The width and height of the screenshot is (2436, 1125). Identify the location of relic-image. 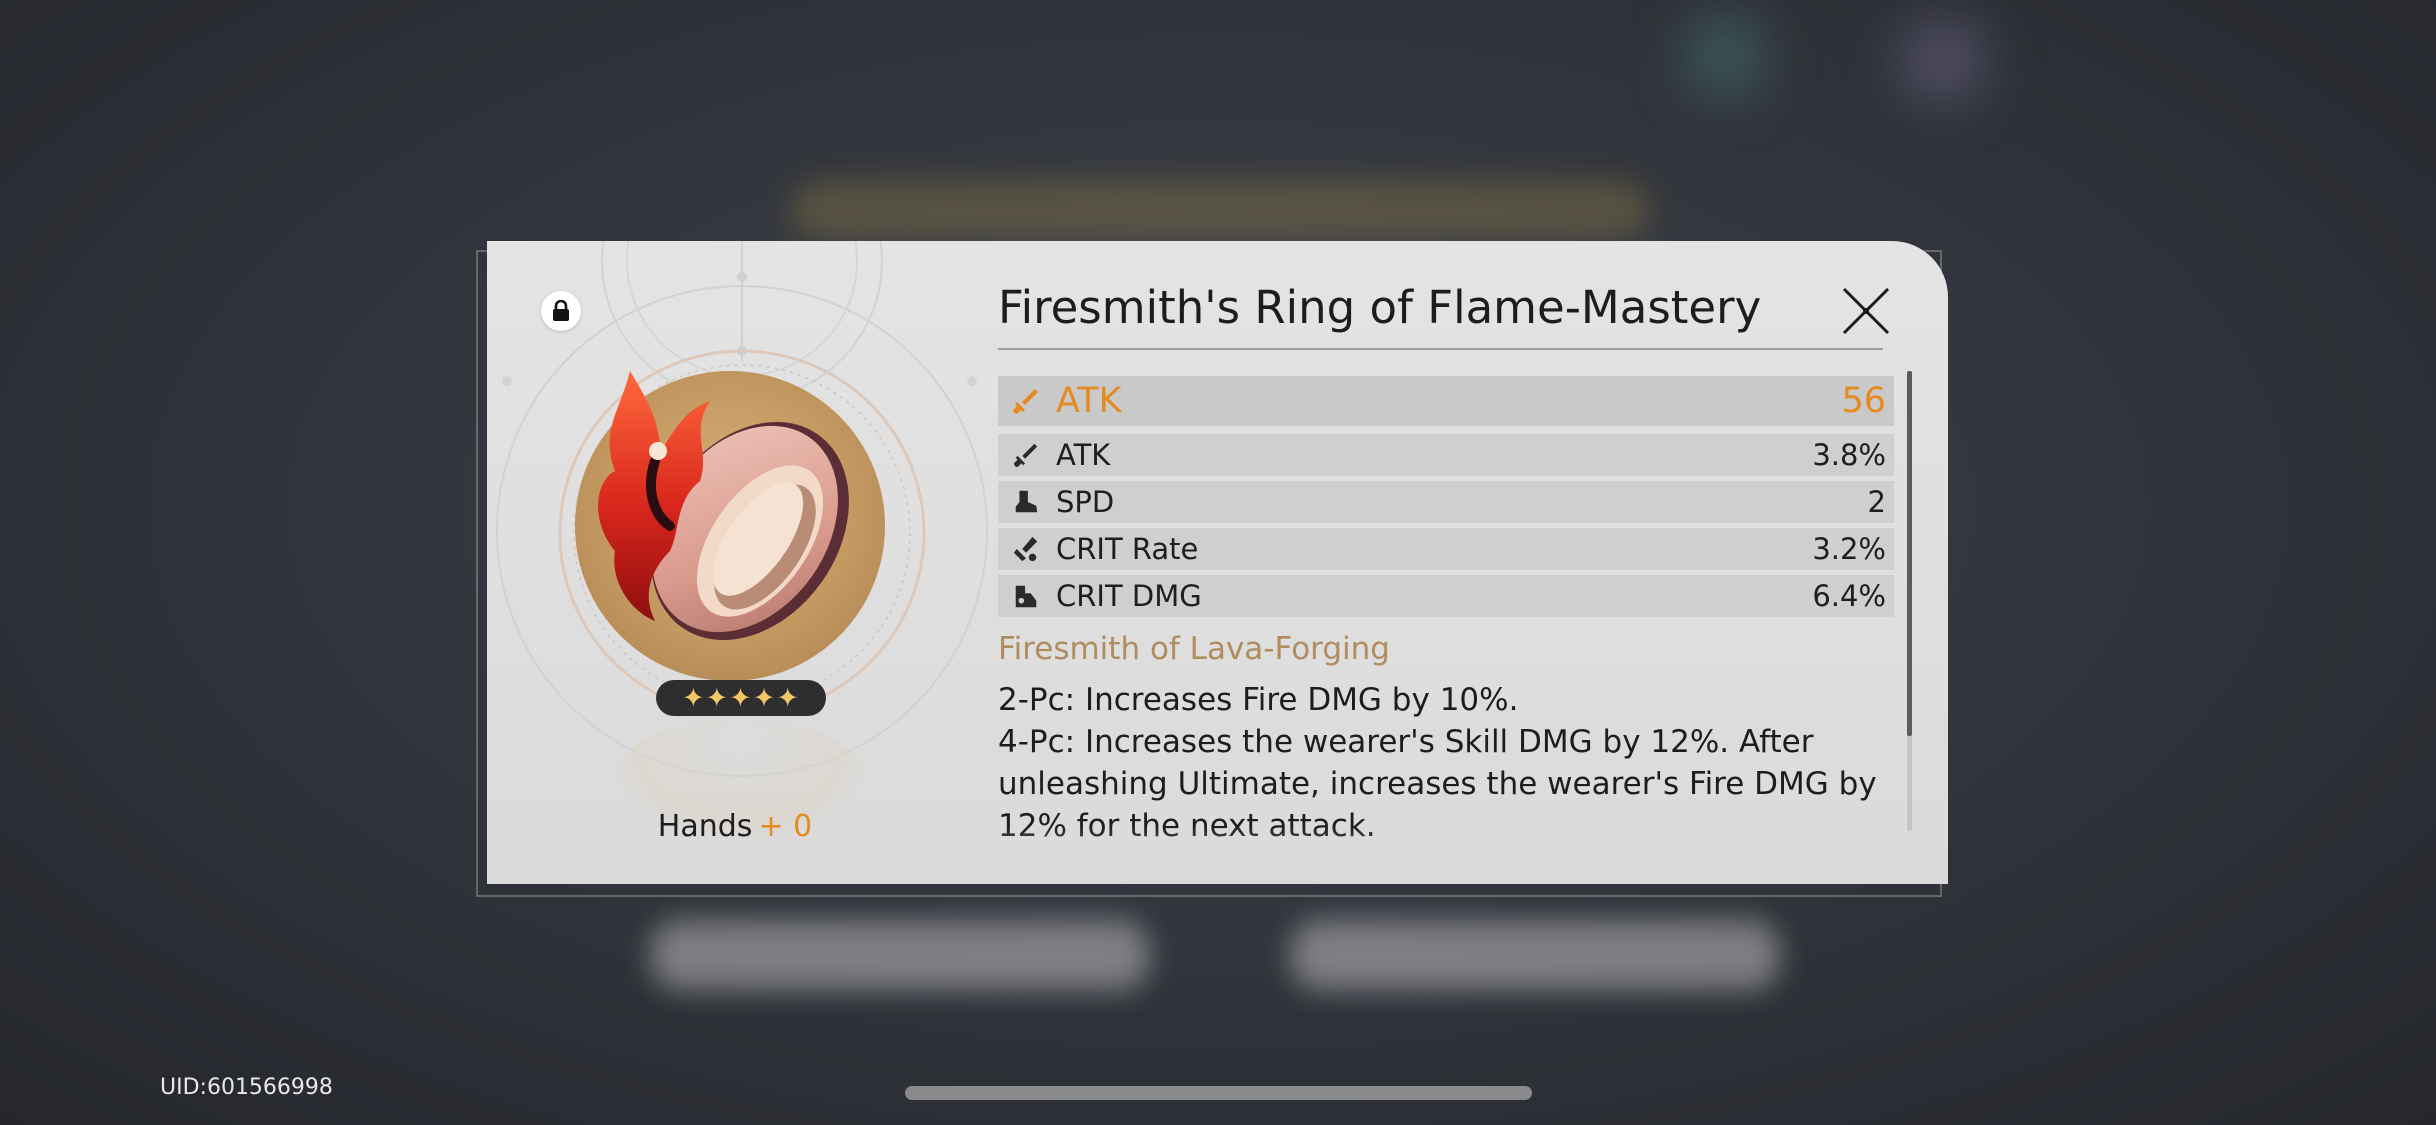
(730, 521).